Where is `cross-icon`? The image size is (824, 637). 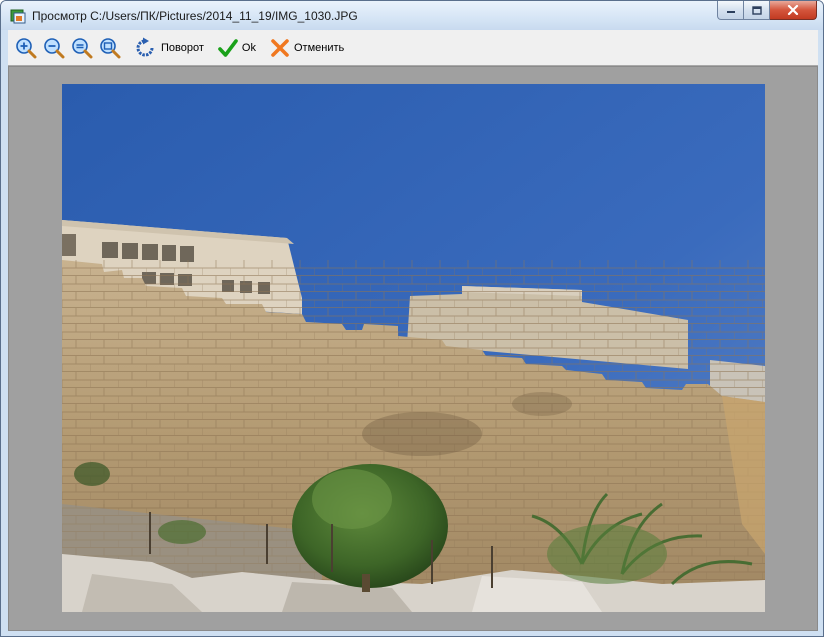 cross-icon is located at coordinates (280, 47).